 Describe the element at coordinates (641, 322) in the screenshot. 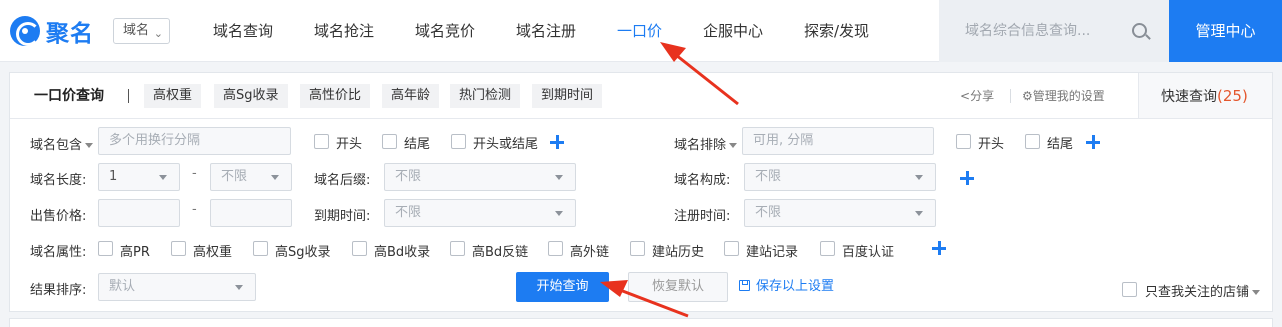

I see `results-area` at that location.